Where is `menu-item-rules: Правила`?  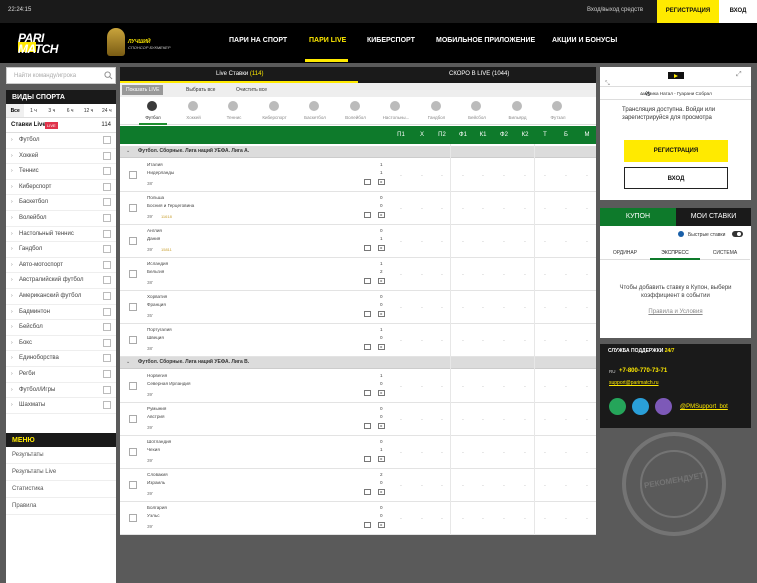 menu-item-rules: Правила is located at coordinates (61, 506).